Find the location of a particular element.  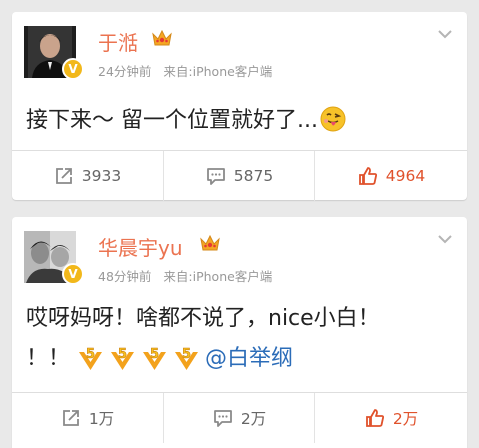

post-content-line: ！！ 5 5 5 5 @白举纲 is located at coordinates (159, 358).